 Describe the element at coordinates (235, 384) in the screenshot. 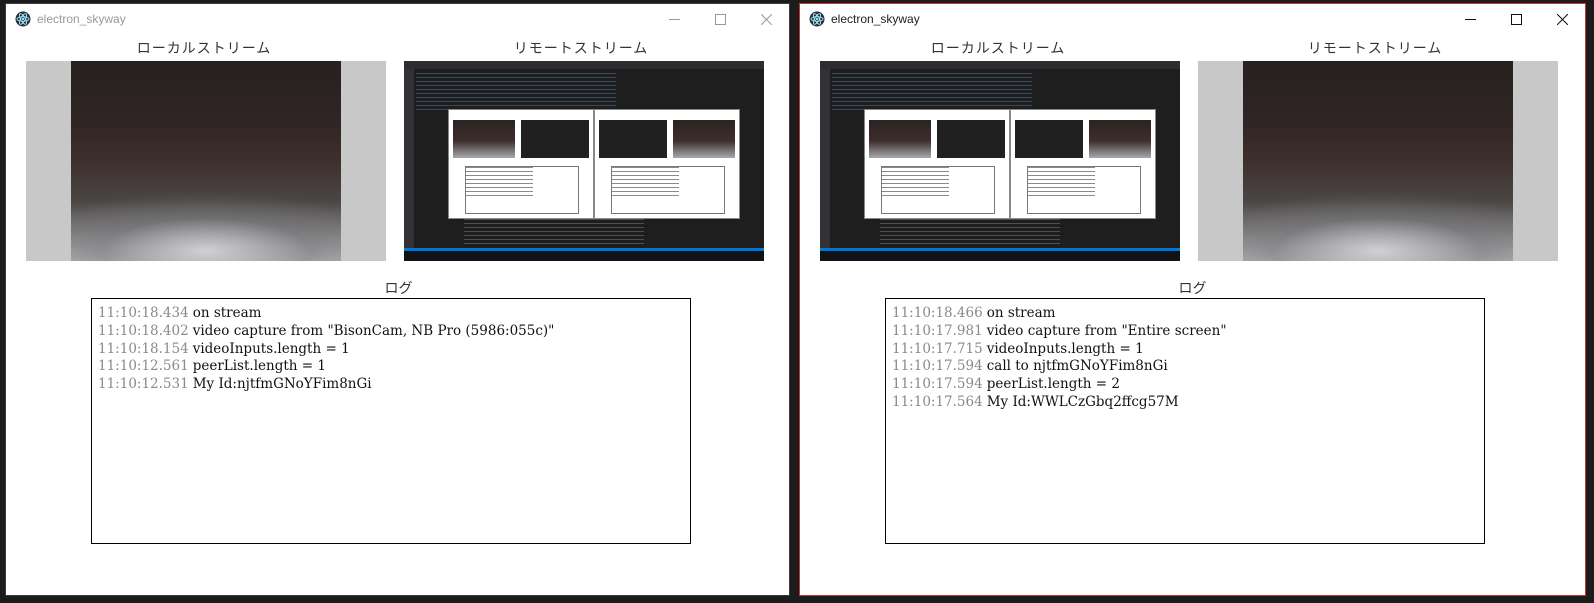

I see `log-line: 11:10:12.531 My Id:njtfmGNoYFim8nGi` at that location.